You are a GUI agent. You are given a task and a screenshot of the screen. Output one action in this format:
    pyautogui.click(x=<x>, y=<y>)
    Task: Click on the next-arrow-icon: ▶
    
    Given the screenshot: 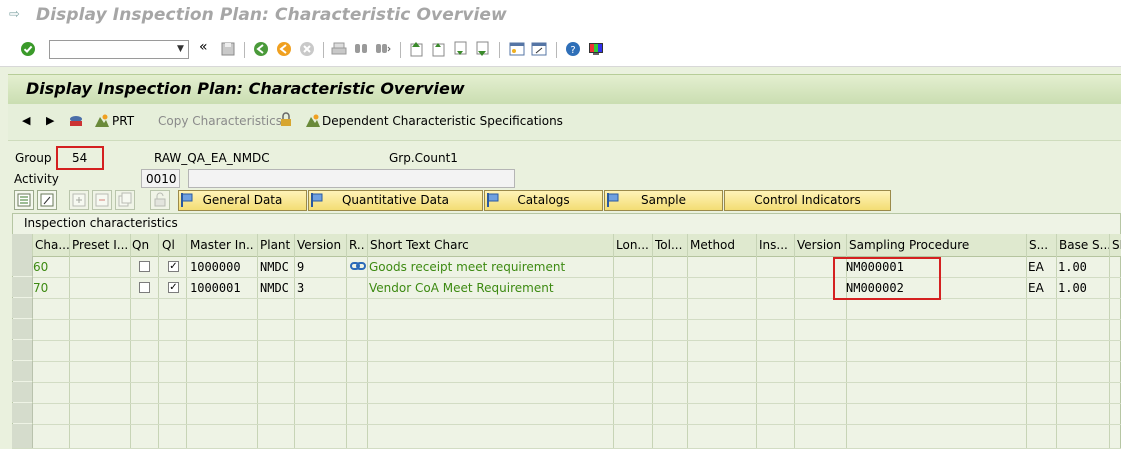 What is the action you would take?
    pyautogui.click(x=50, y=120)
    